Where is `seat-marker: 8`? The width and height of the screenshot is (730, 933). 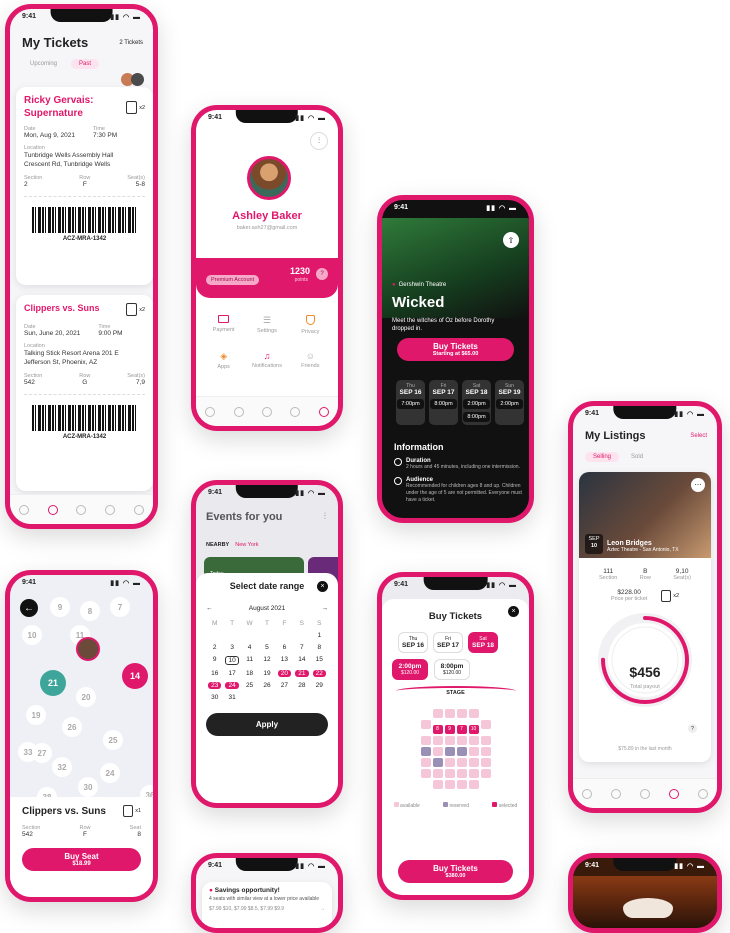 seat-marker: 8 is located at coordinates (90, 611).